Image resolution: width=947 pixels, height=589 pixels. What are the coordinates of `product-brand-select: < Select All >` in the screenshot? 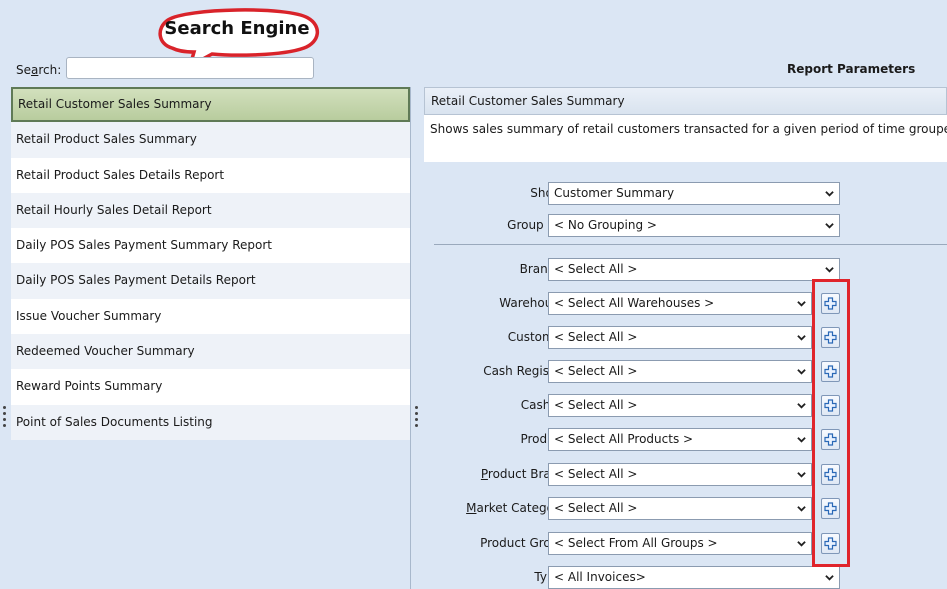 It's located at (680, 474).